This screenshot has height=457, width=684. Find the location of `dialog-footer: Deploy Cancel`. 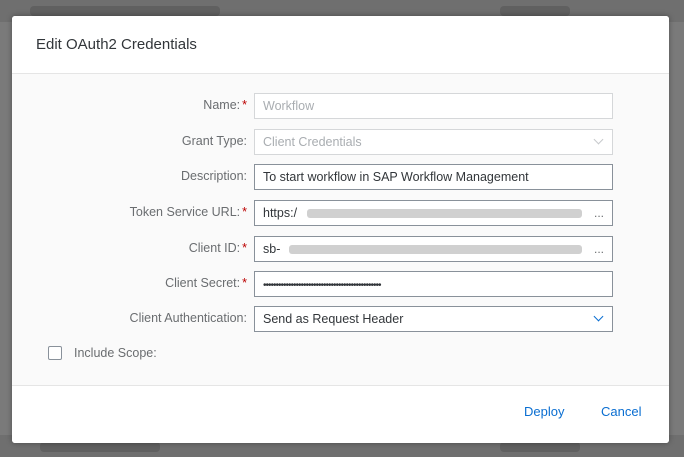

dialog-footer: Deploy Cancel is located at coordinates (340, 414).